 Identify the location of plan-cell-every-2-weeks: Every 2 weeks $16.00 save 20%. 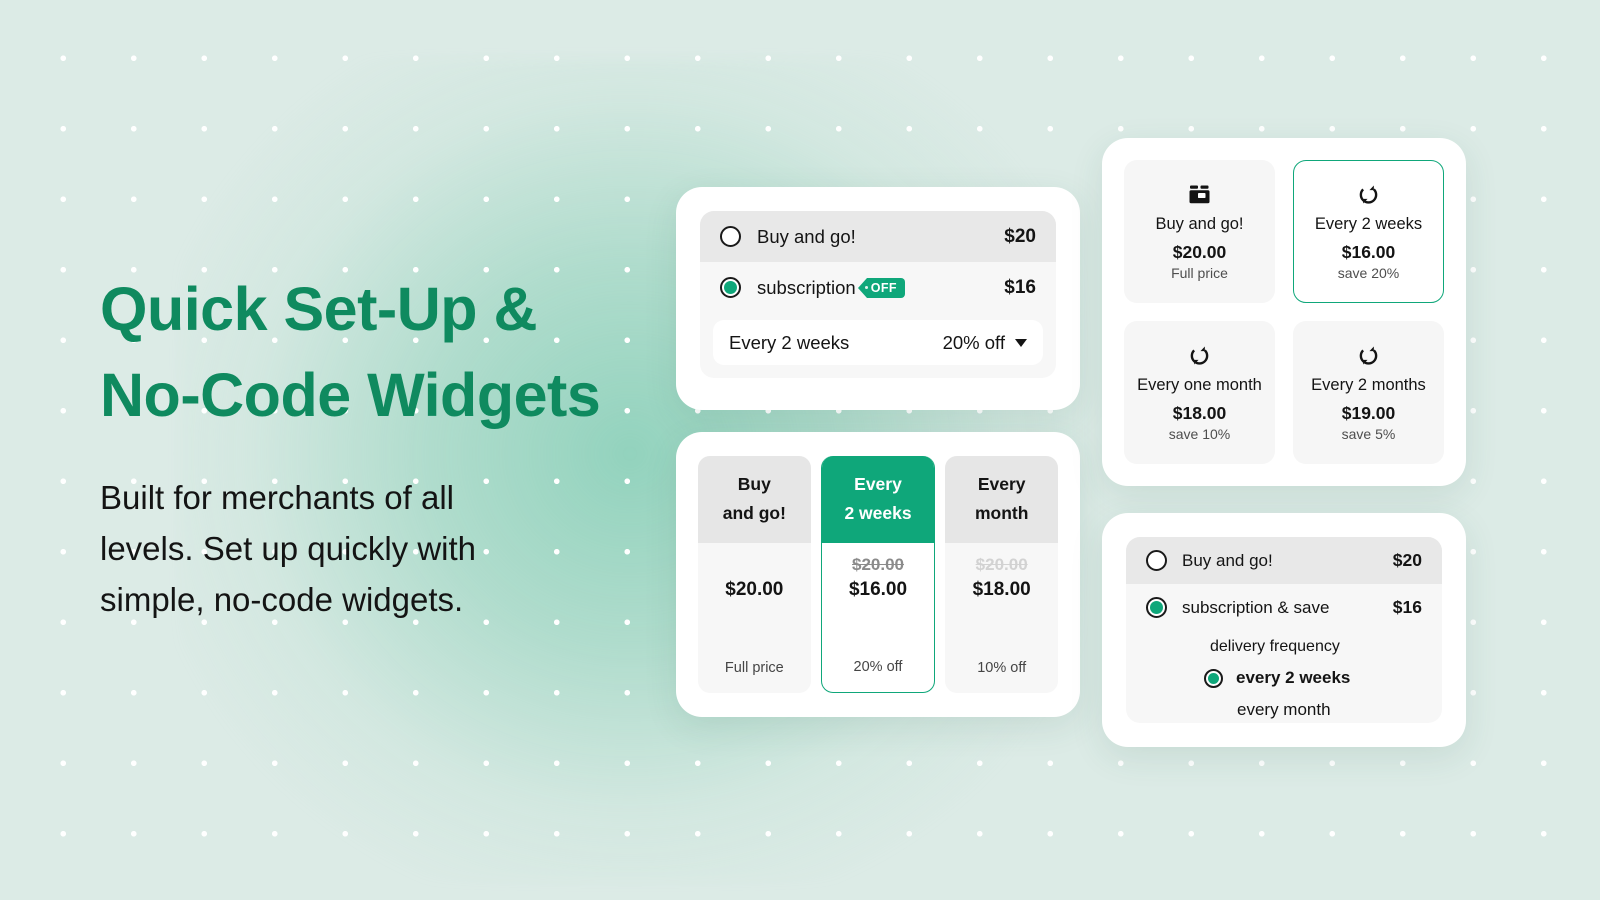
(1368, 231).